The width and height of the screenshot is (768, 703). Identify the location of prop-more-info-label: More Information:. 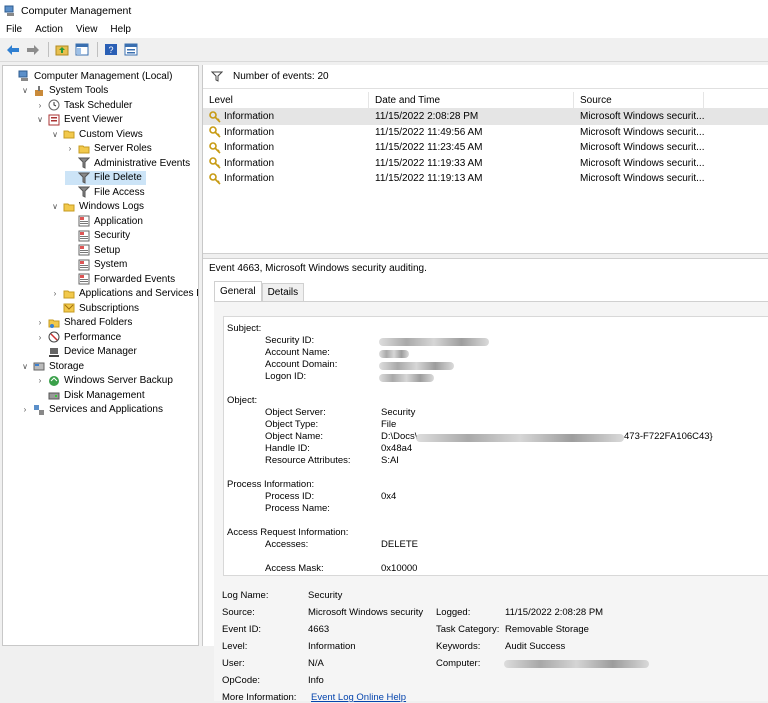
(259, 697).